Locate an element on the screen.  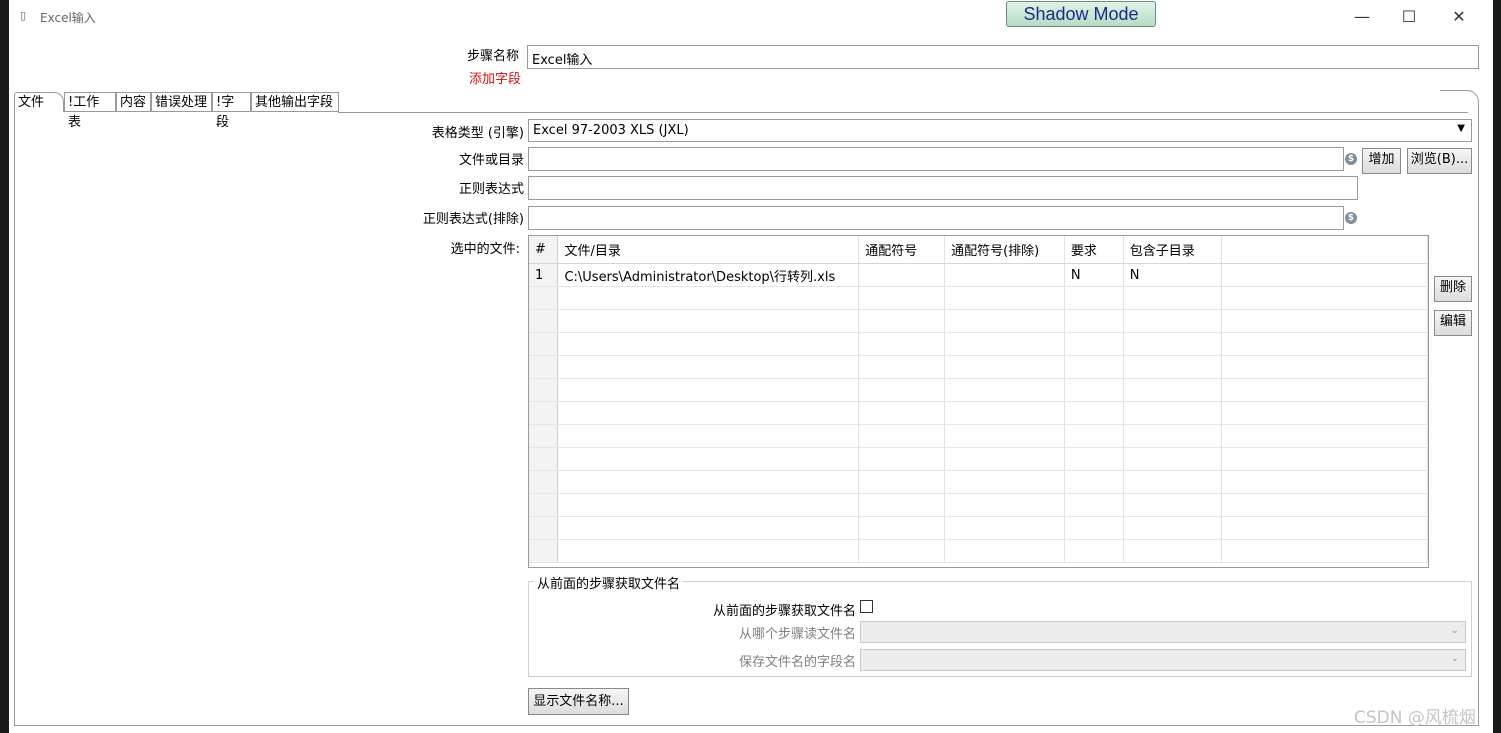
column-header: 文件/目录 is located at coordinates (708, 250).